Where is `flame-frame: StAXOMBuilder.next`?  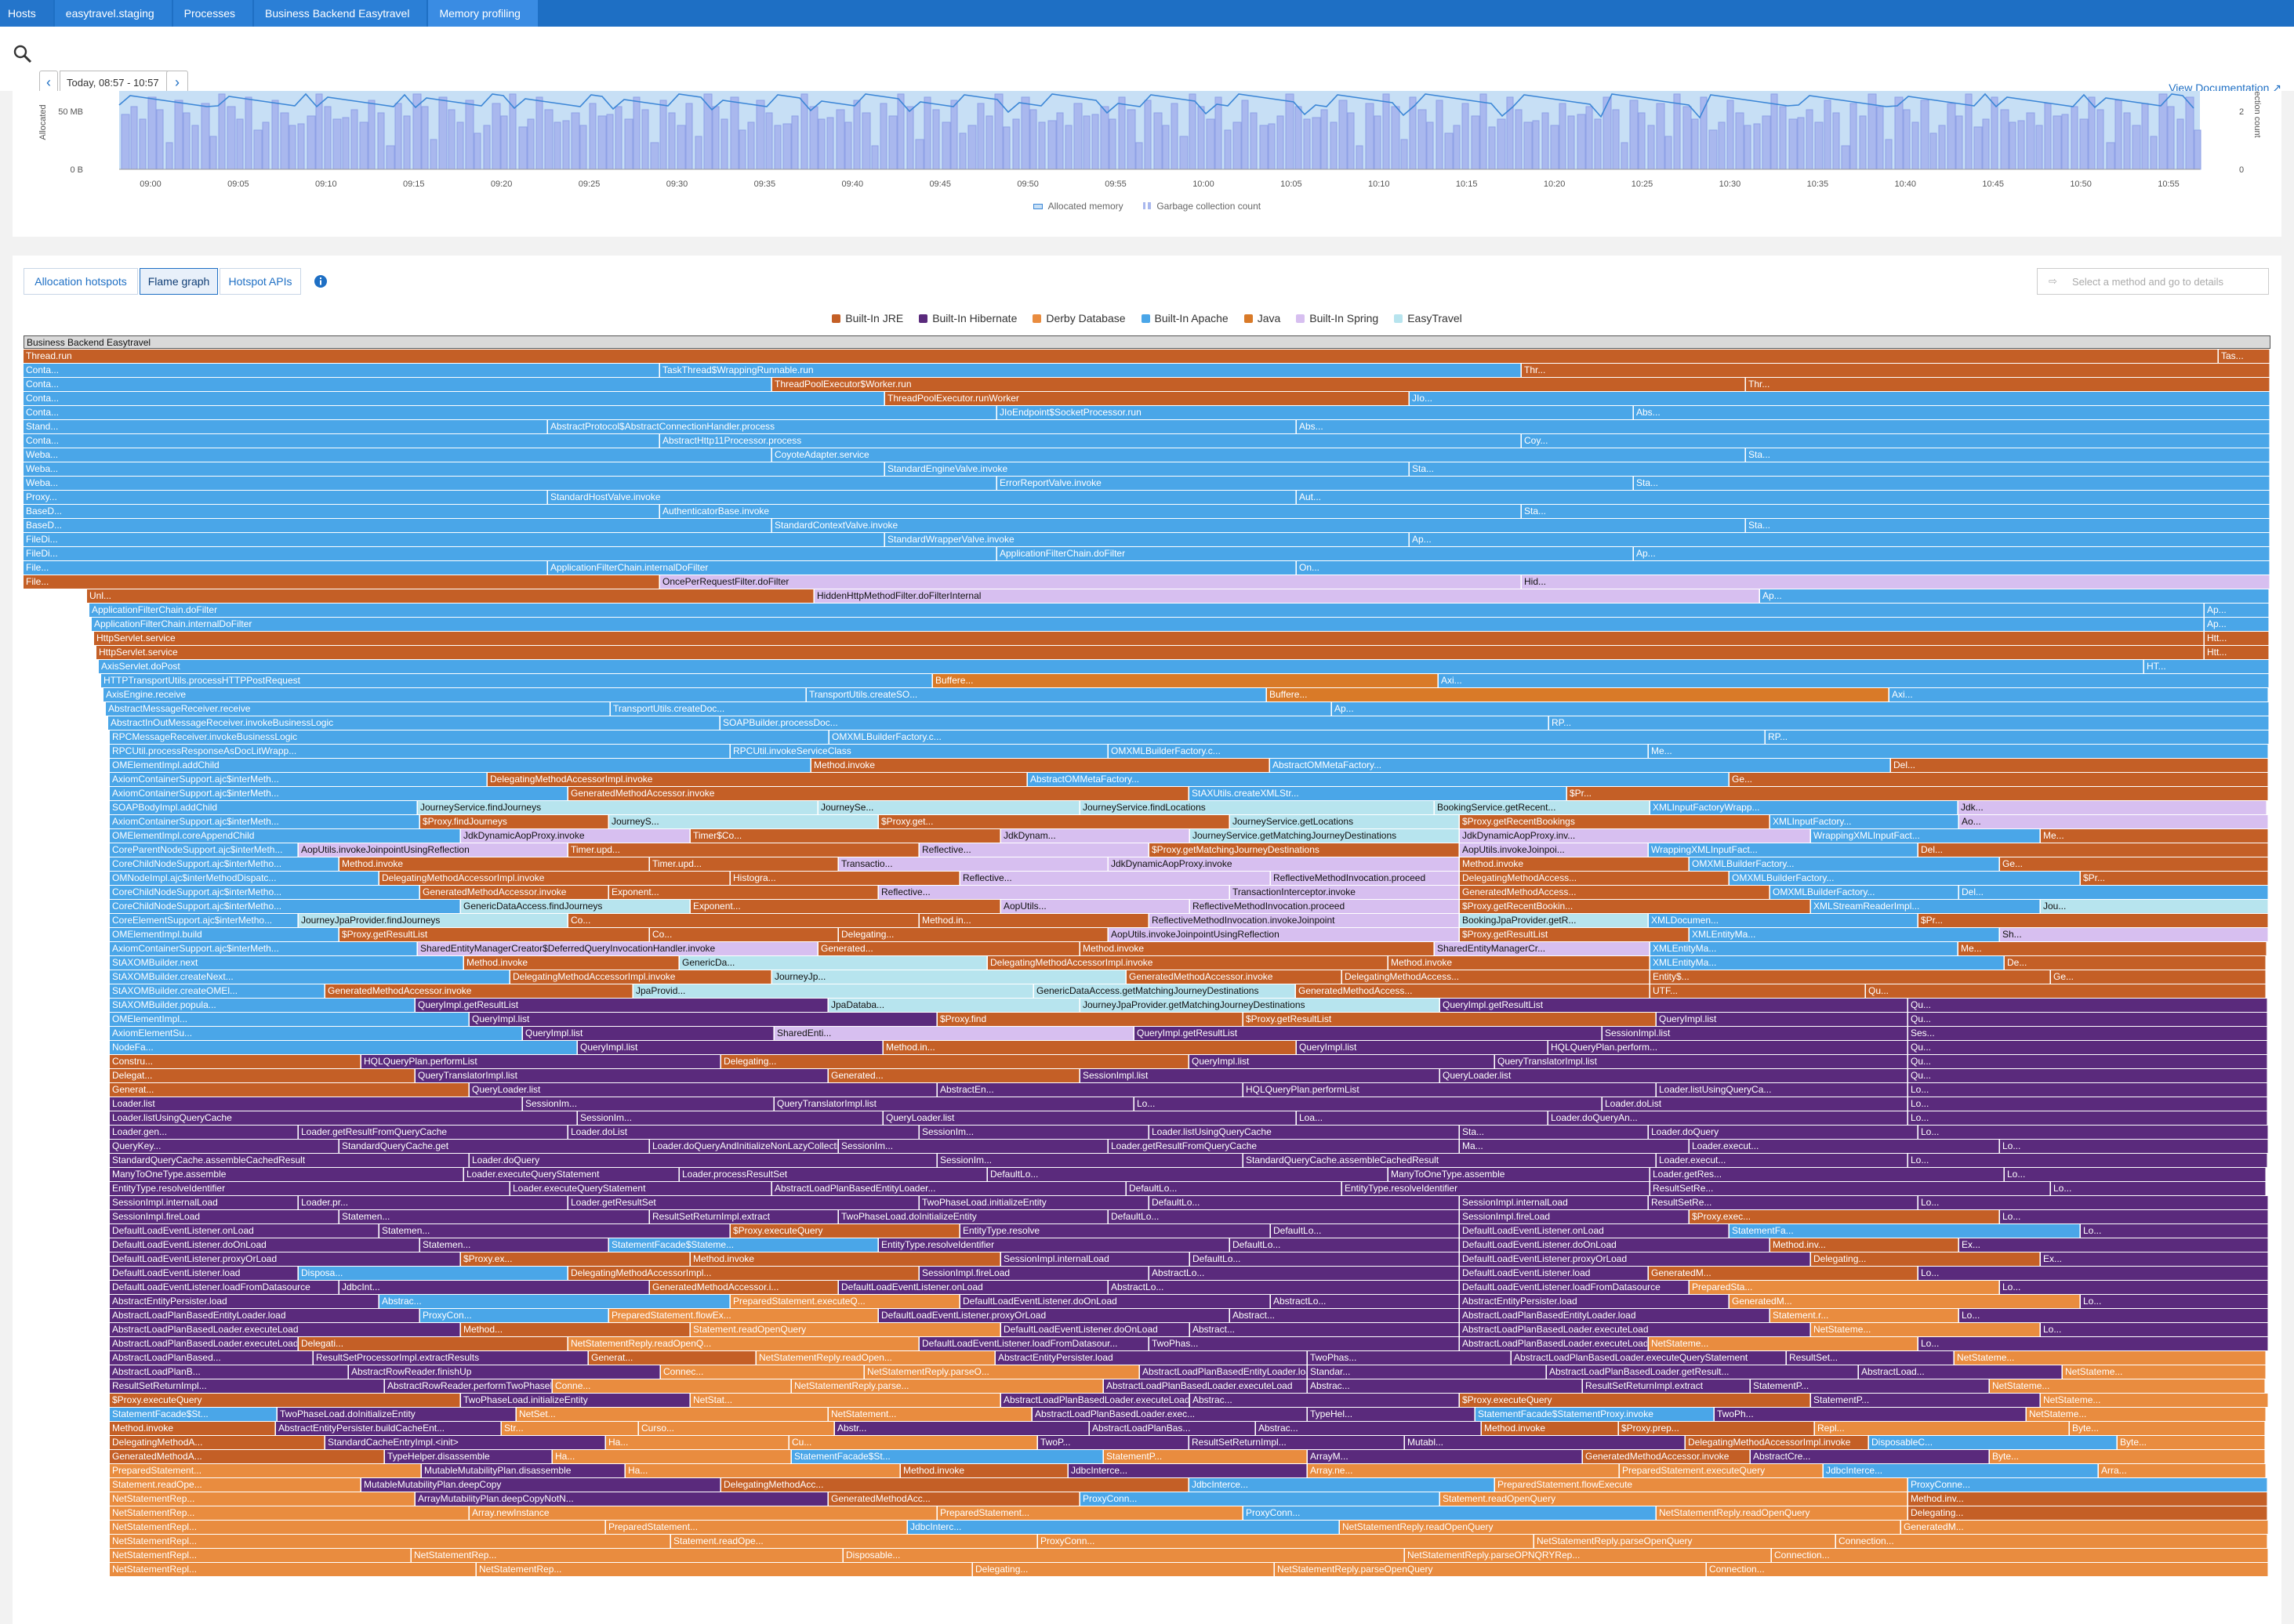
flame-frame: StAXOMBuilder.next is located at coordinates (286, 963).